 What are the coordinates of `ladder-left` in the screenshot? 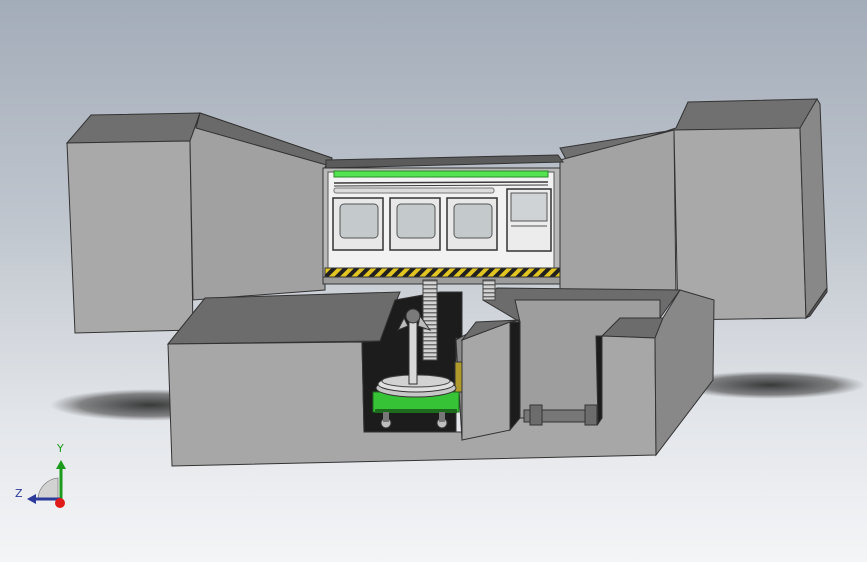 It's located at (430, 320).